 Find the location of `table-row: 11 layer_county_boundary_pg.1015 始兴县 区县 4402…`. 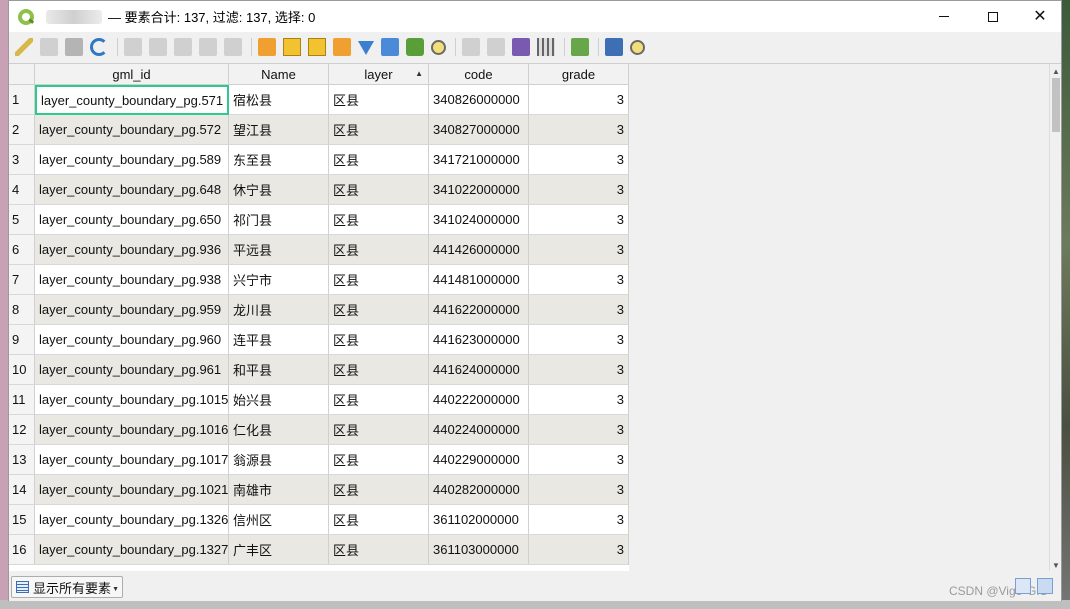

table-row: 11 layer_county_boundary_pg.1015 始兴县 区县 4402… is located at coordinates (319, 400).